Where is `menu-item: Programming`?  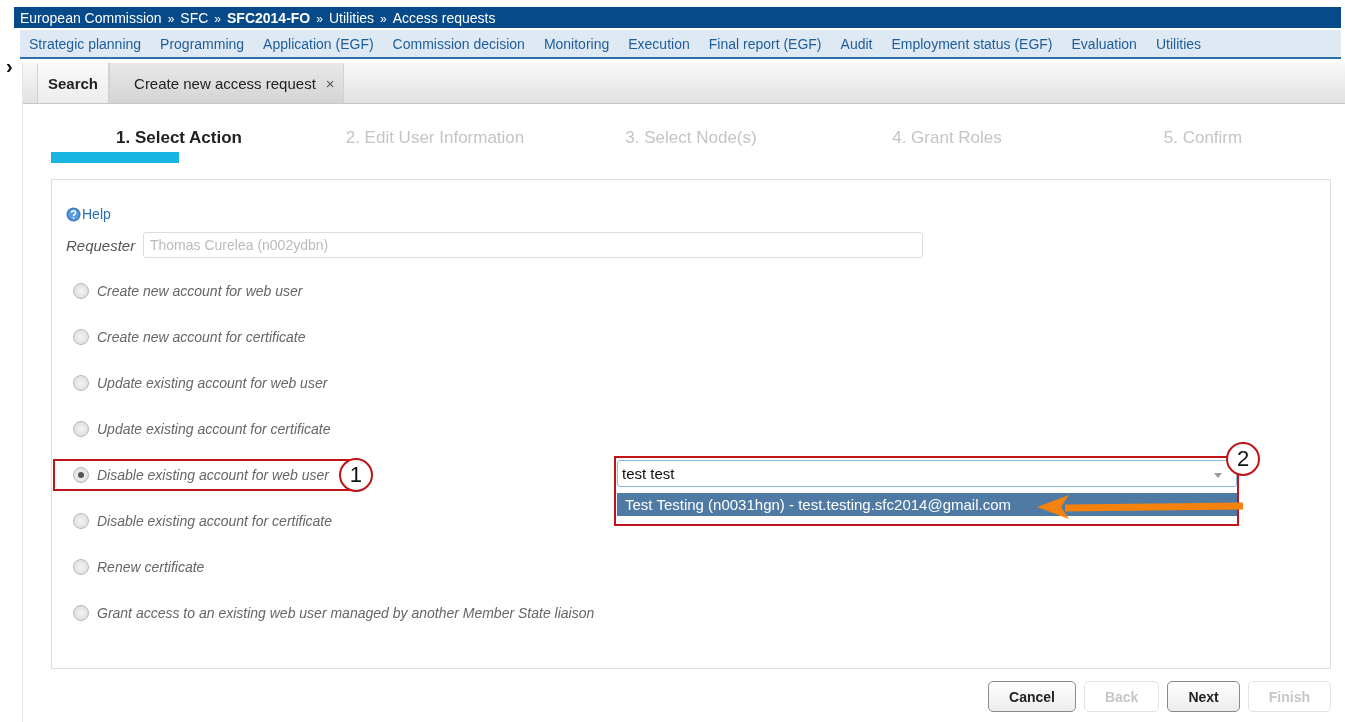 menu-item: Programming is located at coordinates (203, 43).